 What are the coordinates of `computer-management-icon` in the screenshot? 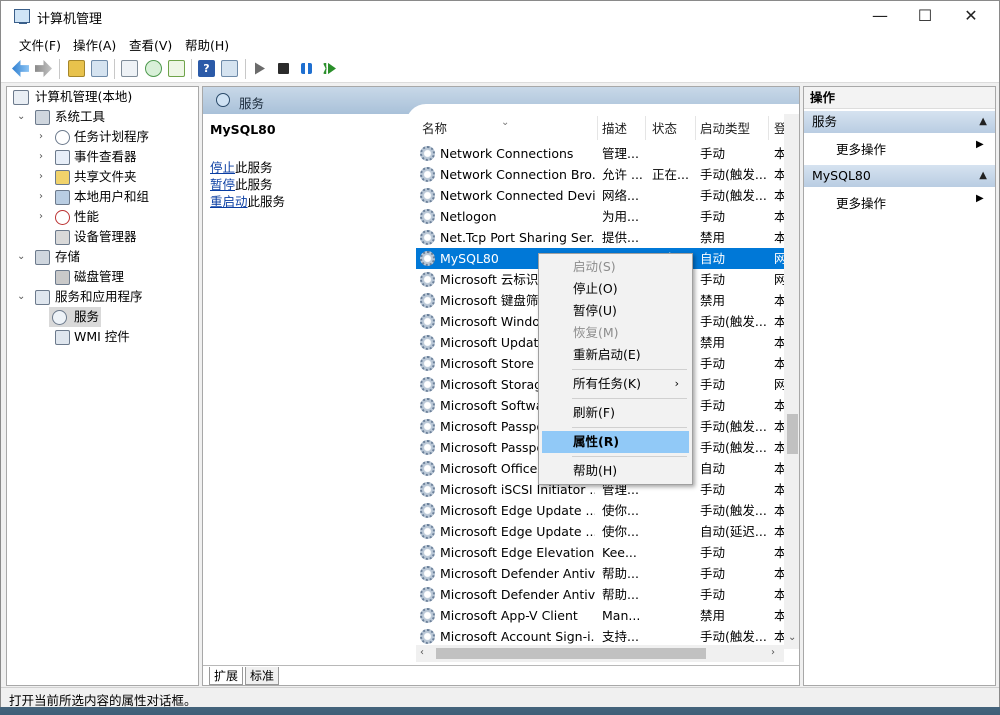 It's located at (22, 16).